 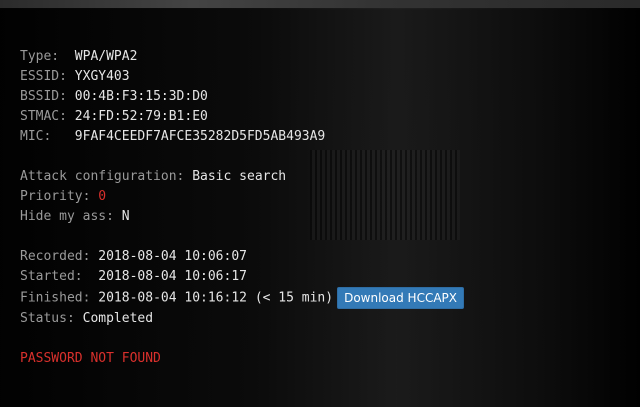 What do you see at coordinates (55, 196) in the screenshot?
I see `priority-label: Priority:` at bounding box center [55, 196].